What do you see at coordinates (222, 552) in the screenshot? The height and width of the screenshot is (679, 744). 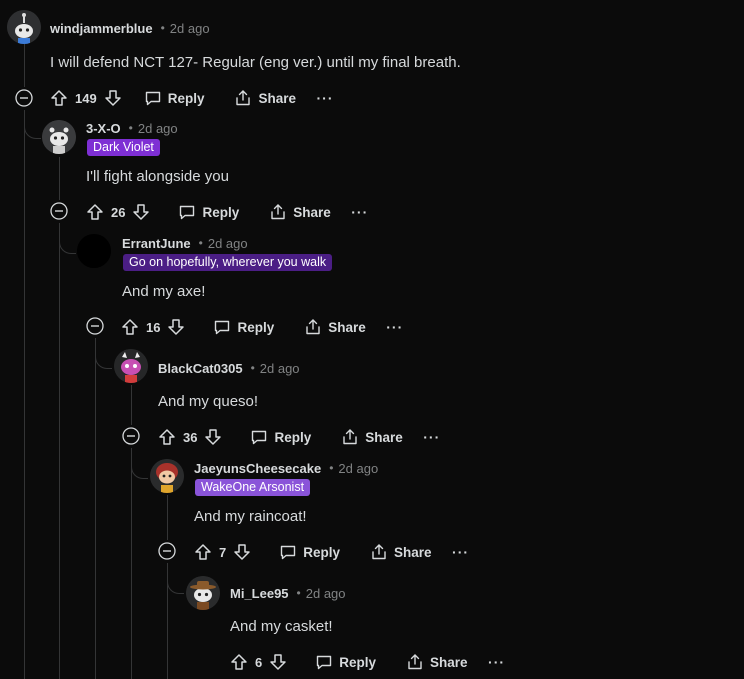 I see `vote-group: 7` at bounding box center [222, 552].